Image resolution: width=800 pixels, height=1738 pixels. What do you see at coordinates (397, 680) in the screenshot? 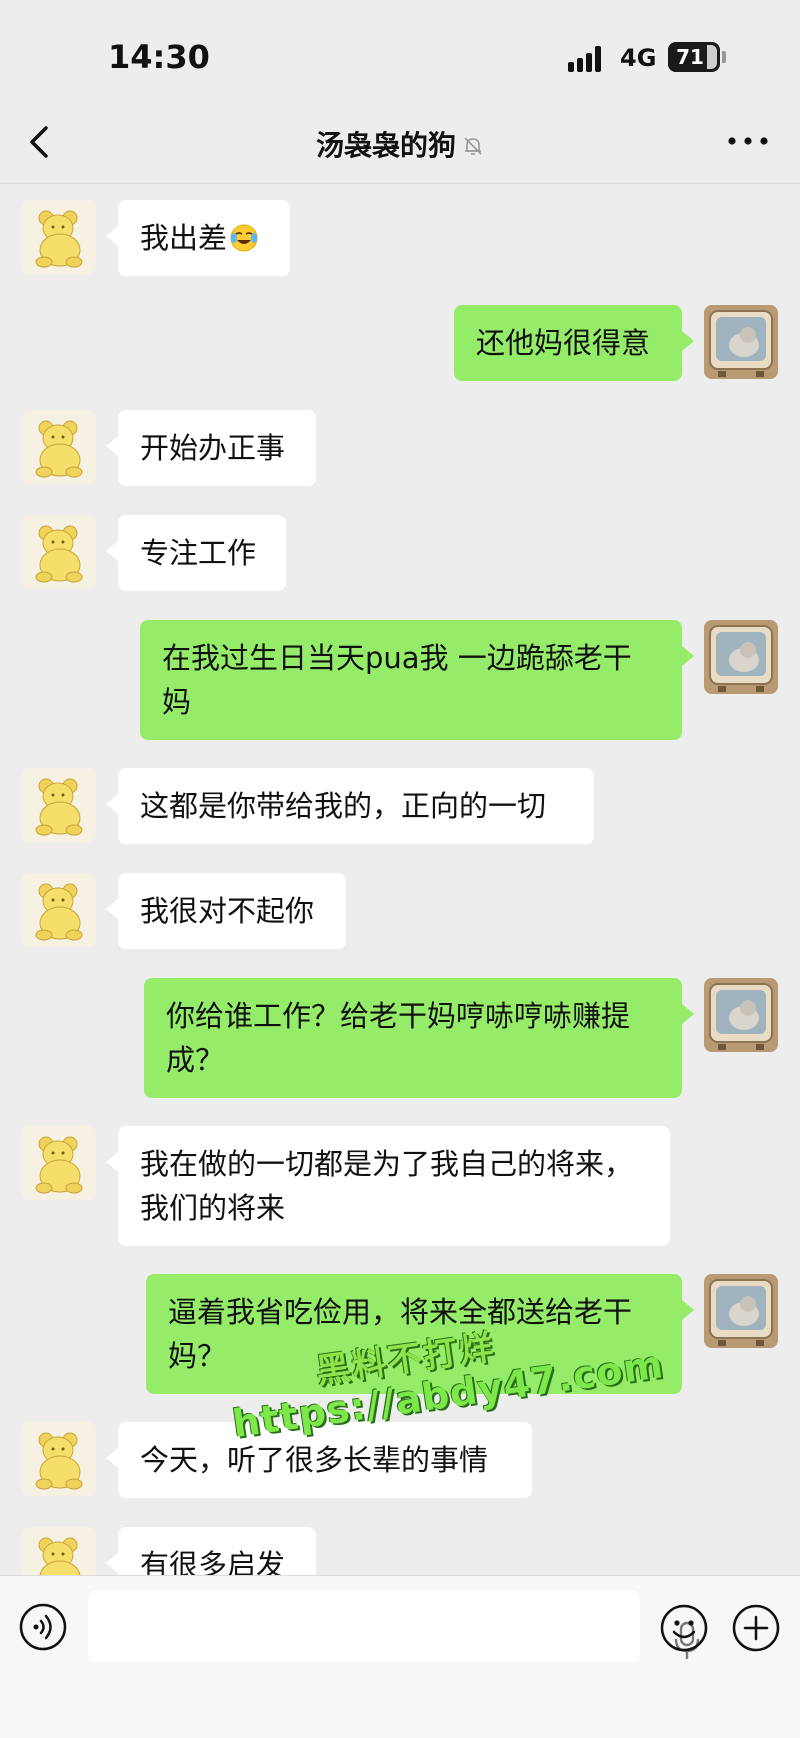
I see `message-text: 在我过生日当天pua我 一边跪舔老干妈` at bounding box center [397, 680].